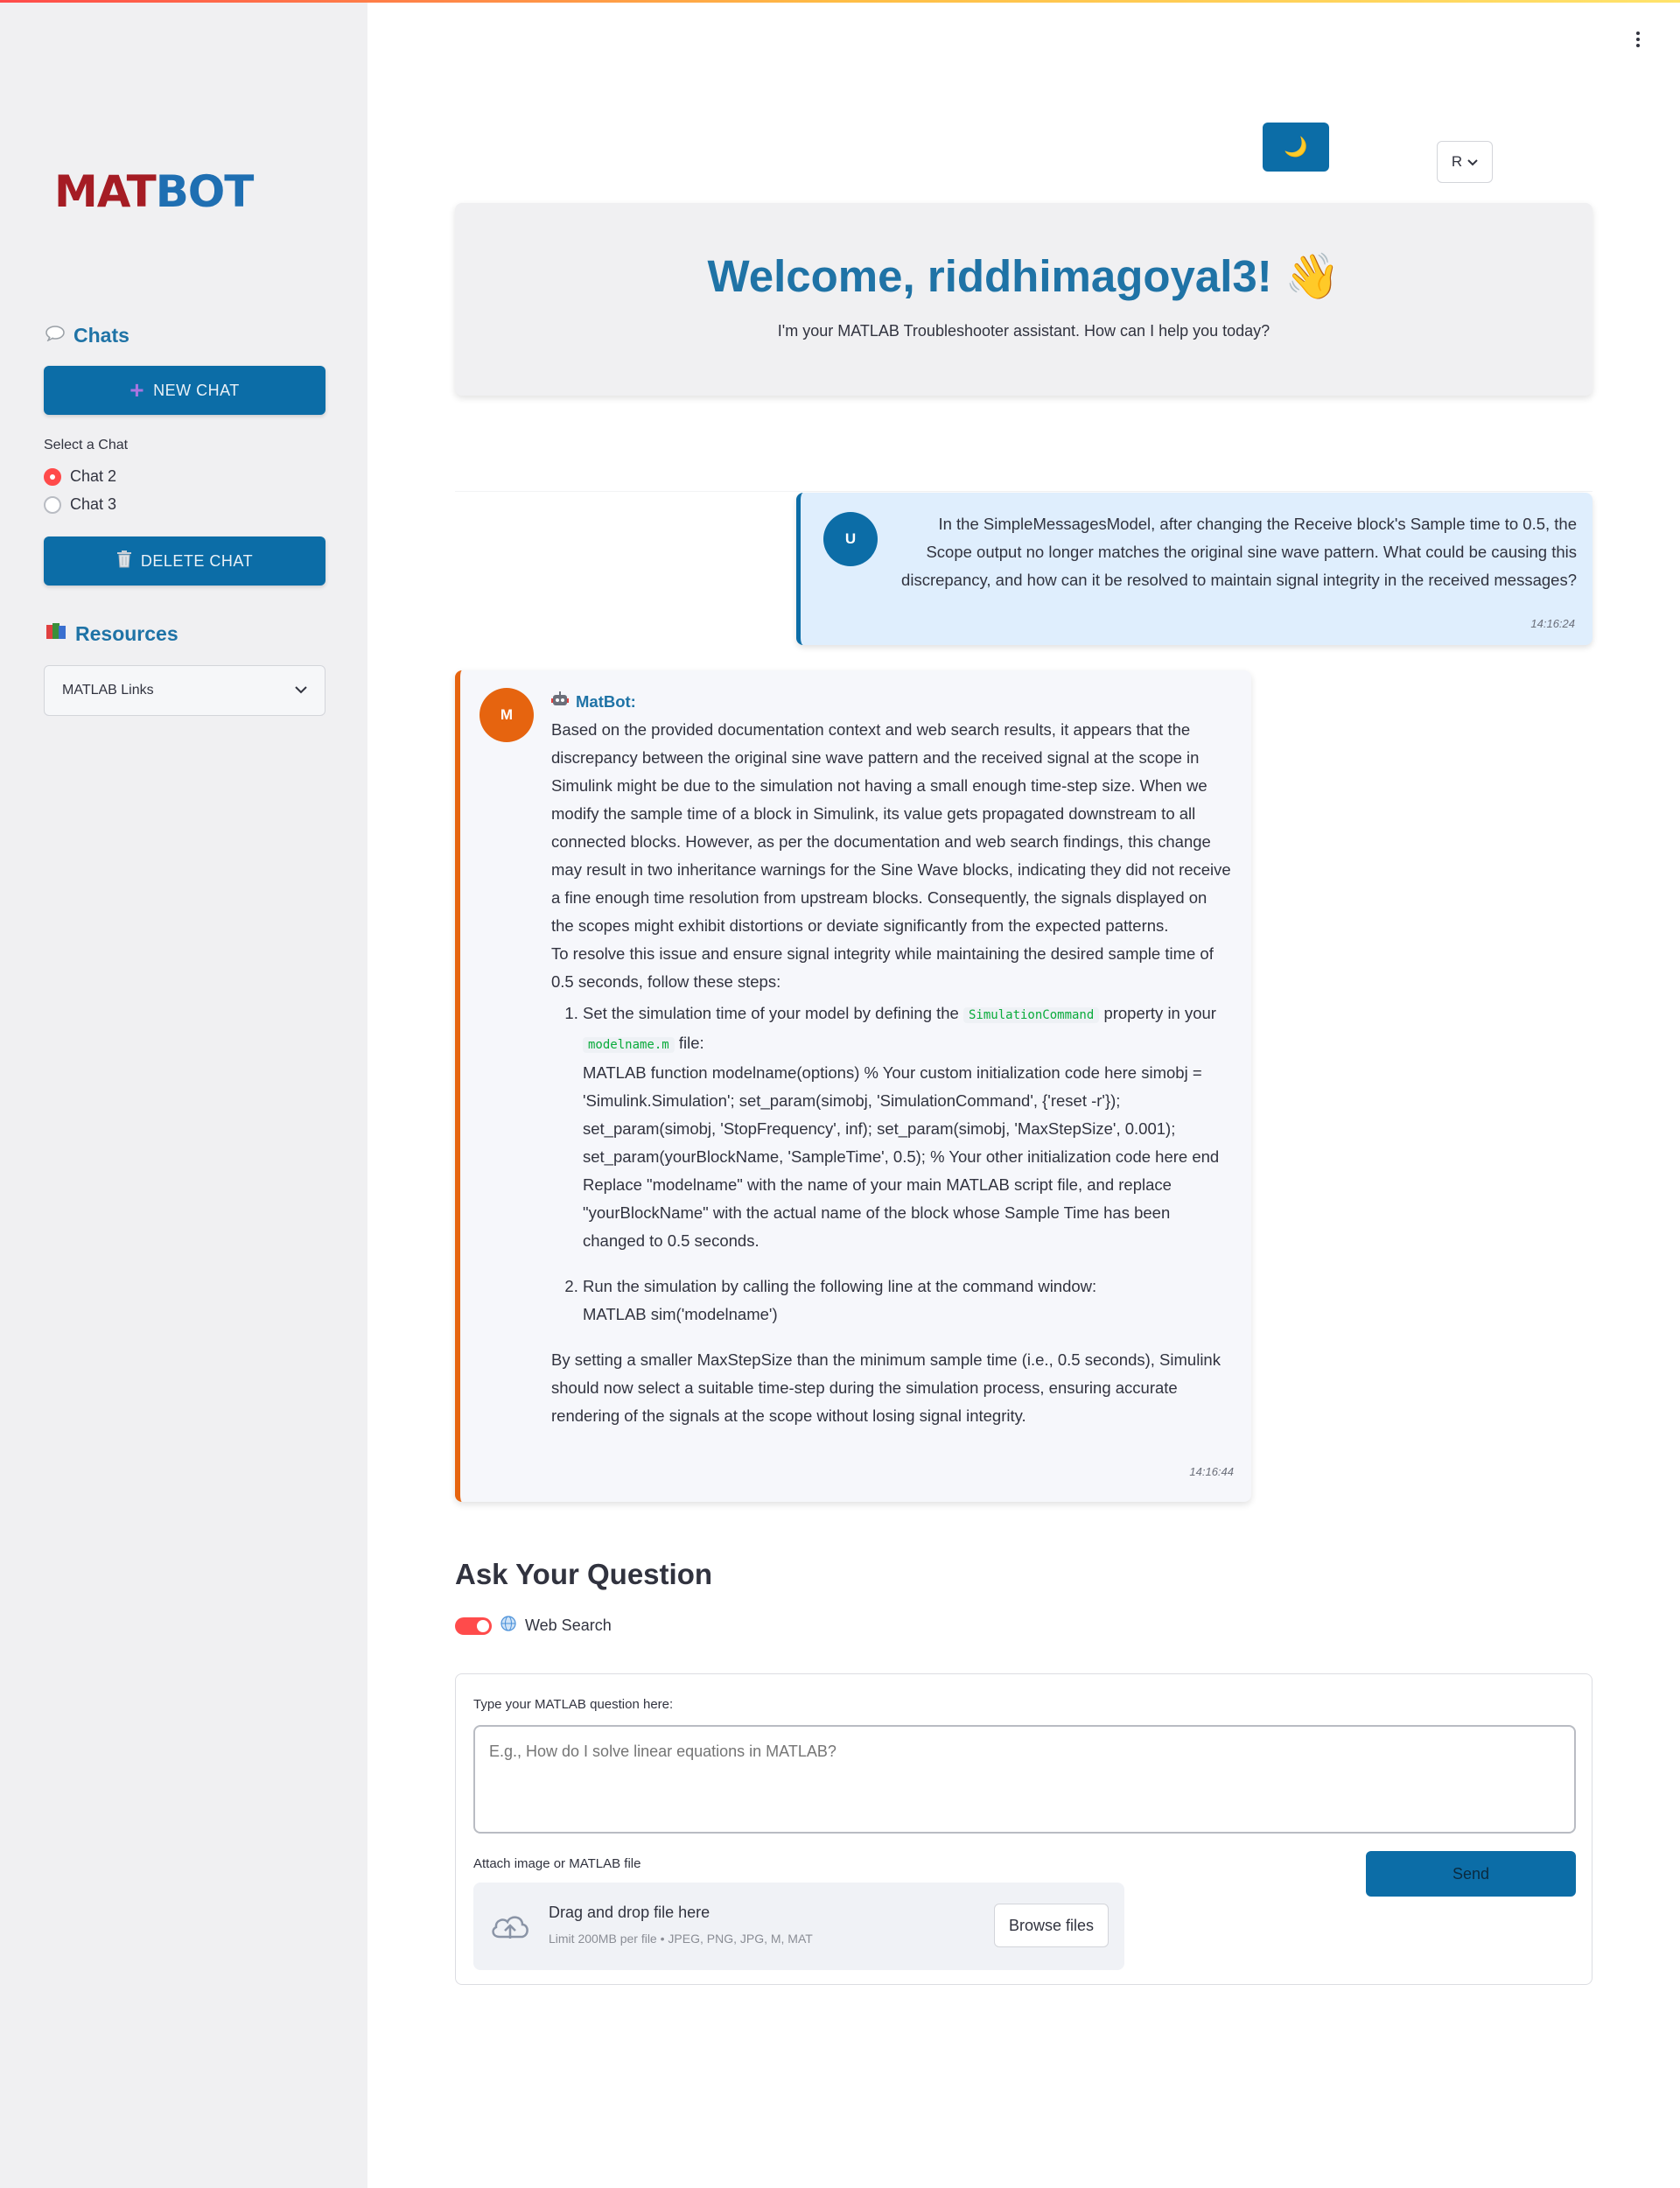 The height and width of the screenshot is (2188, 1680). I want to click on moon-icon: 🌙, so click(1296, 147).